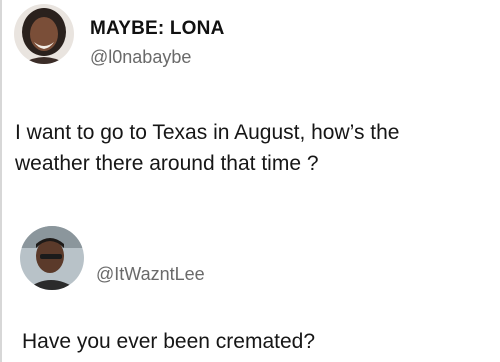 This screenshot has height=362, width=500. Describe the element at coordinates (167, 163) in the screenshot. I see `tweet-text-line: weather there around that time ?` at that location.